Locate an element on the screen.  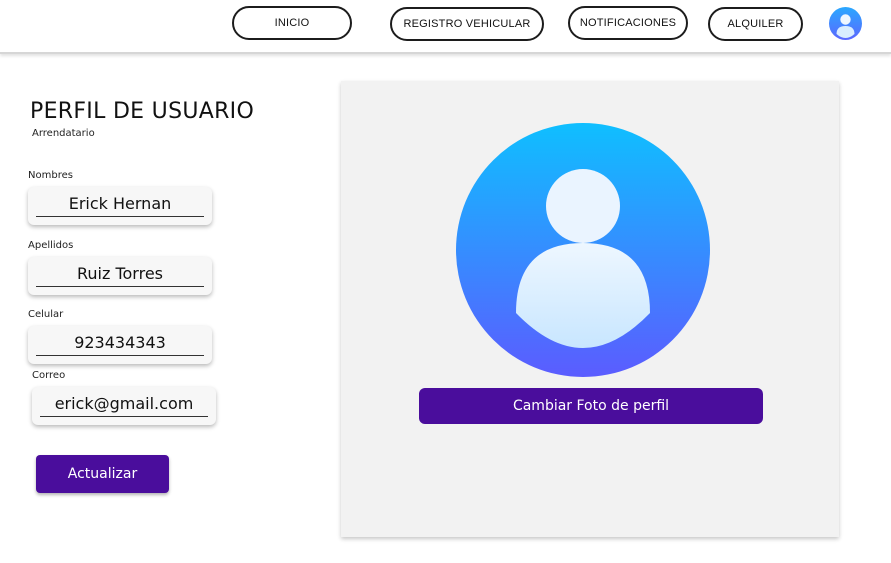
celular-input is located at coordinates (120, 343).